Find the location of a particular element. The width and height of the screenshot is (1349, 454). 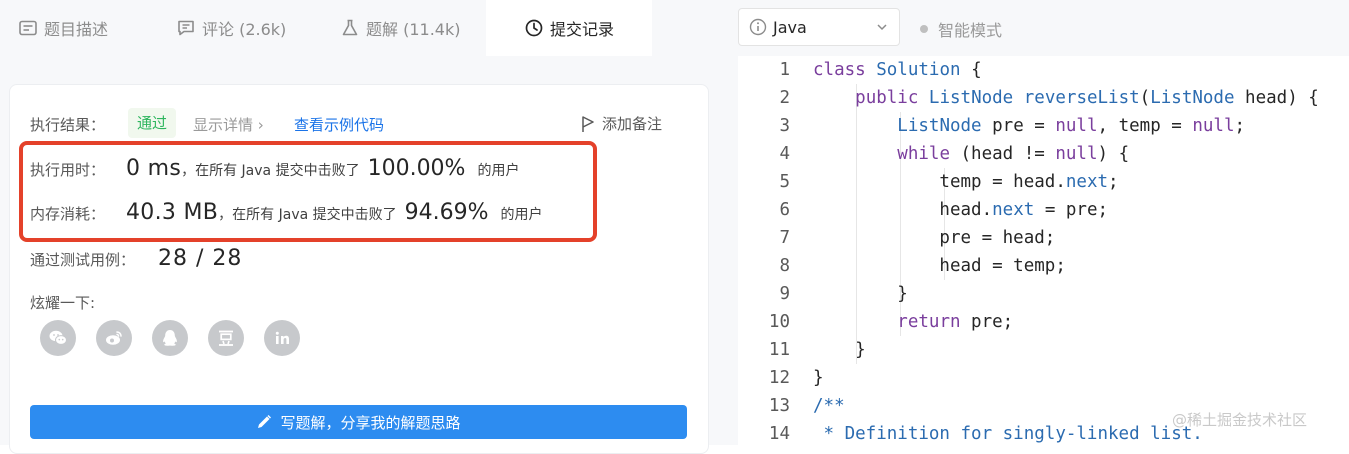

share-weibo-button is located at coordinates (114, 338).